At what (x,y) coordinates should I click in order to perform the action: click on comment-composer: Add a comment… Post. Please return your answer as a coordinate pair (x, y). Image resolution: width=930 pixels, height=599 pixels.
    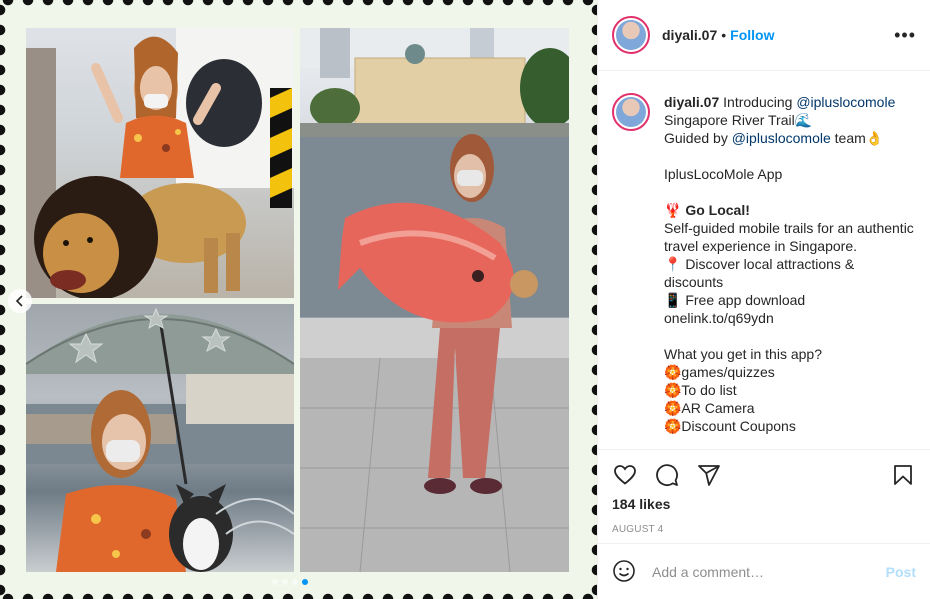
    Looking at the image, I should click on (764, 571).